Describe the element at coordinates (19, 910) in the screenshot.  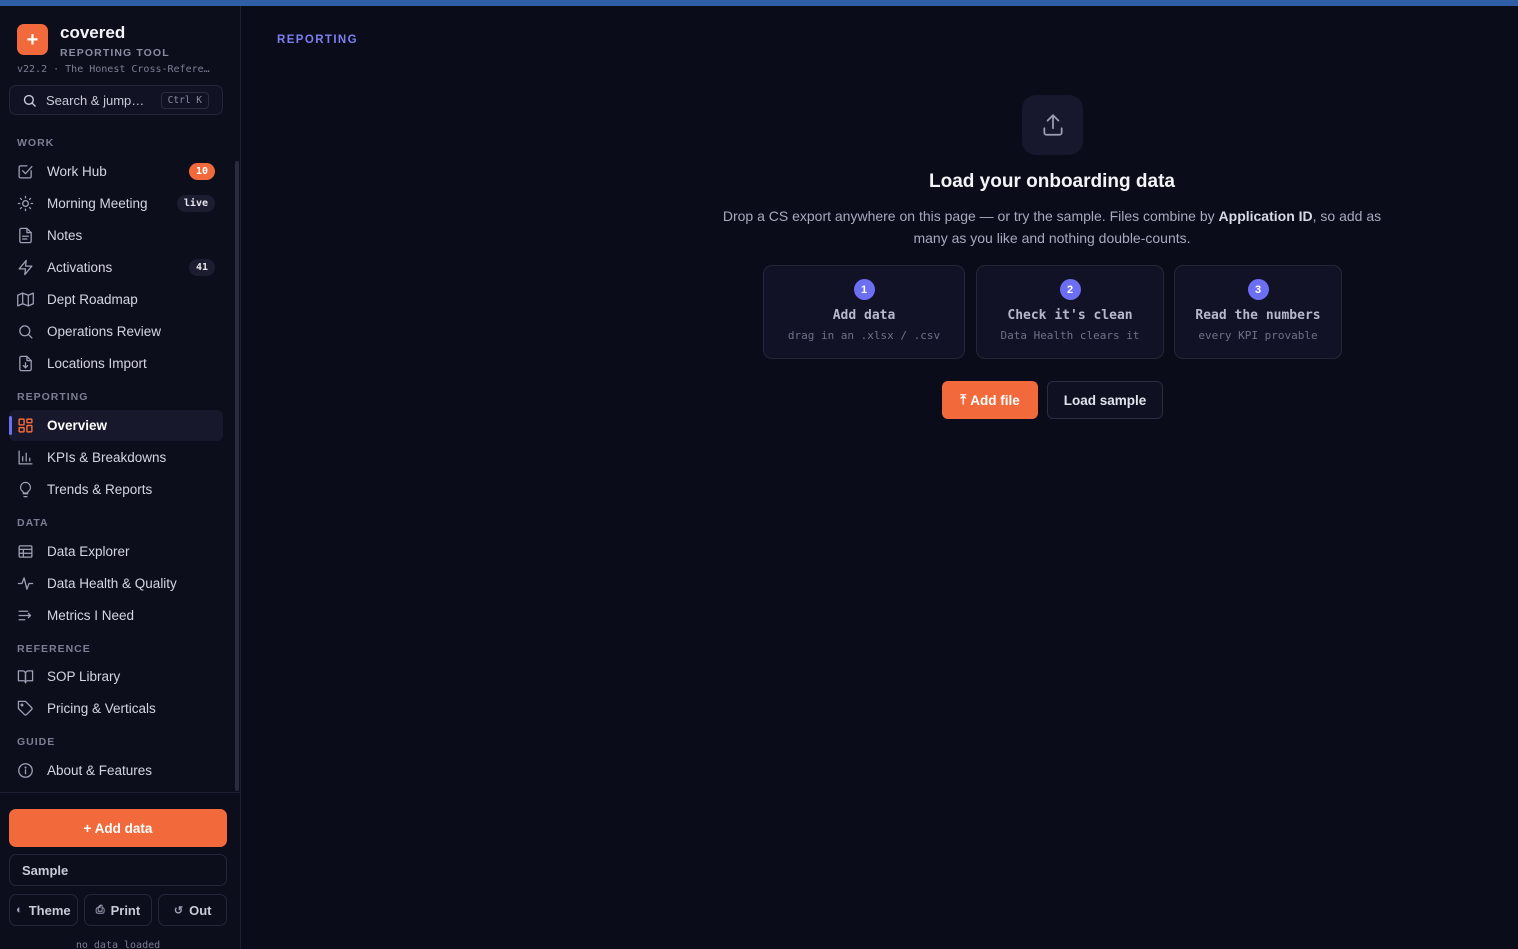
I see `half-circle-icon: ◐` at that location.